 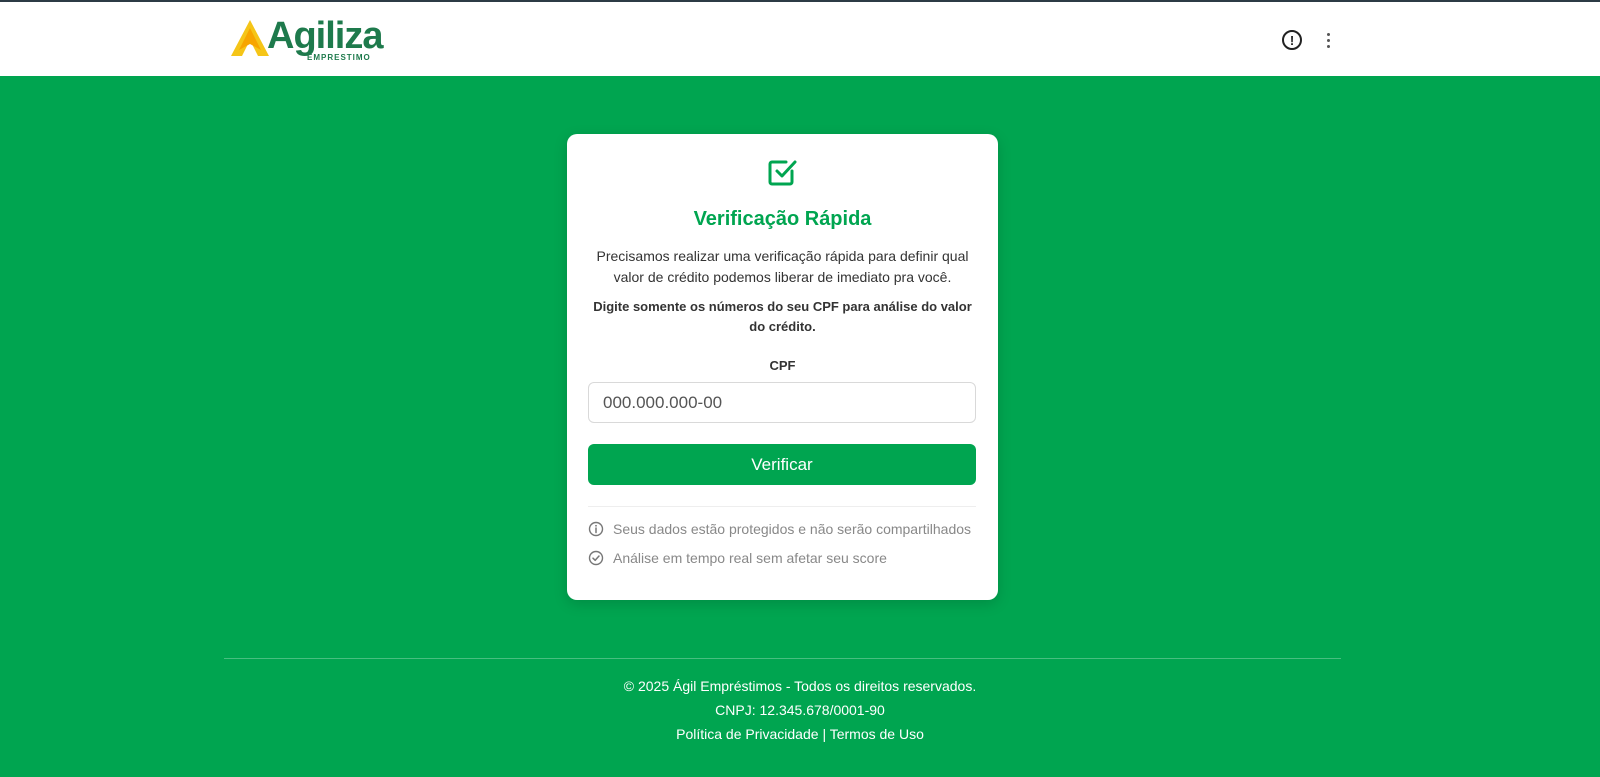 I want to click on terms-of-use-link: Termos de Uso, so click(x=877, y=734).